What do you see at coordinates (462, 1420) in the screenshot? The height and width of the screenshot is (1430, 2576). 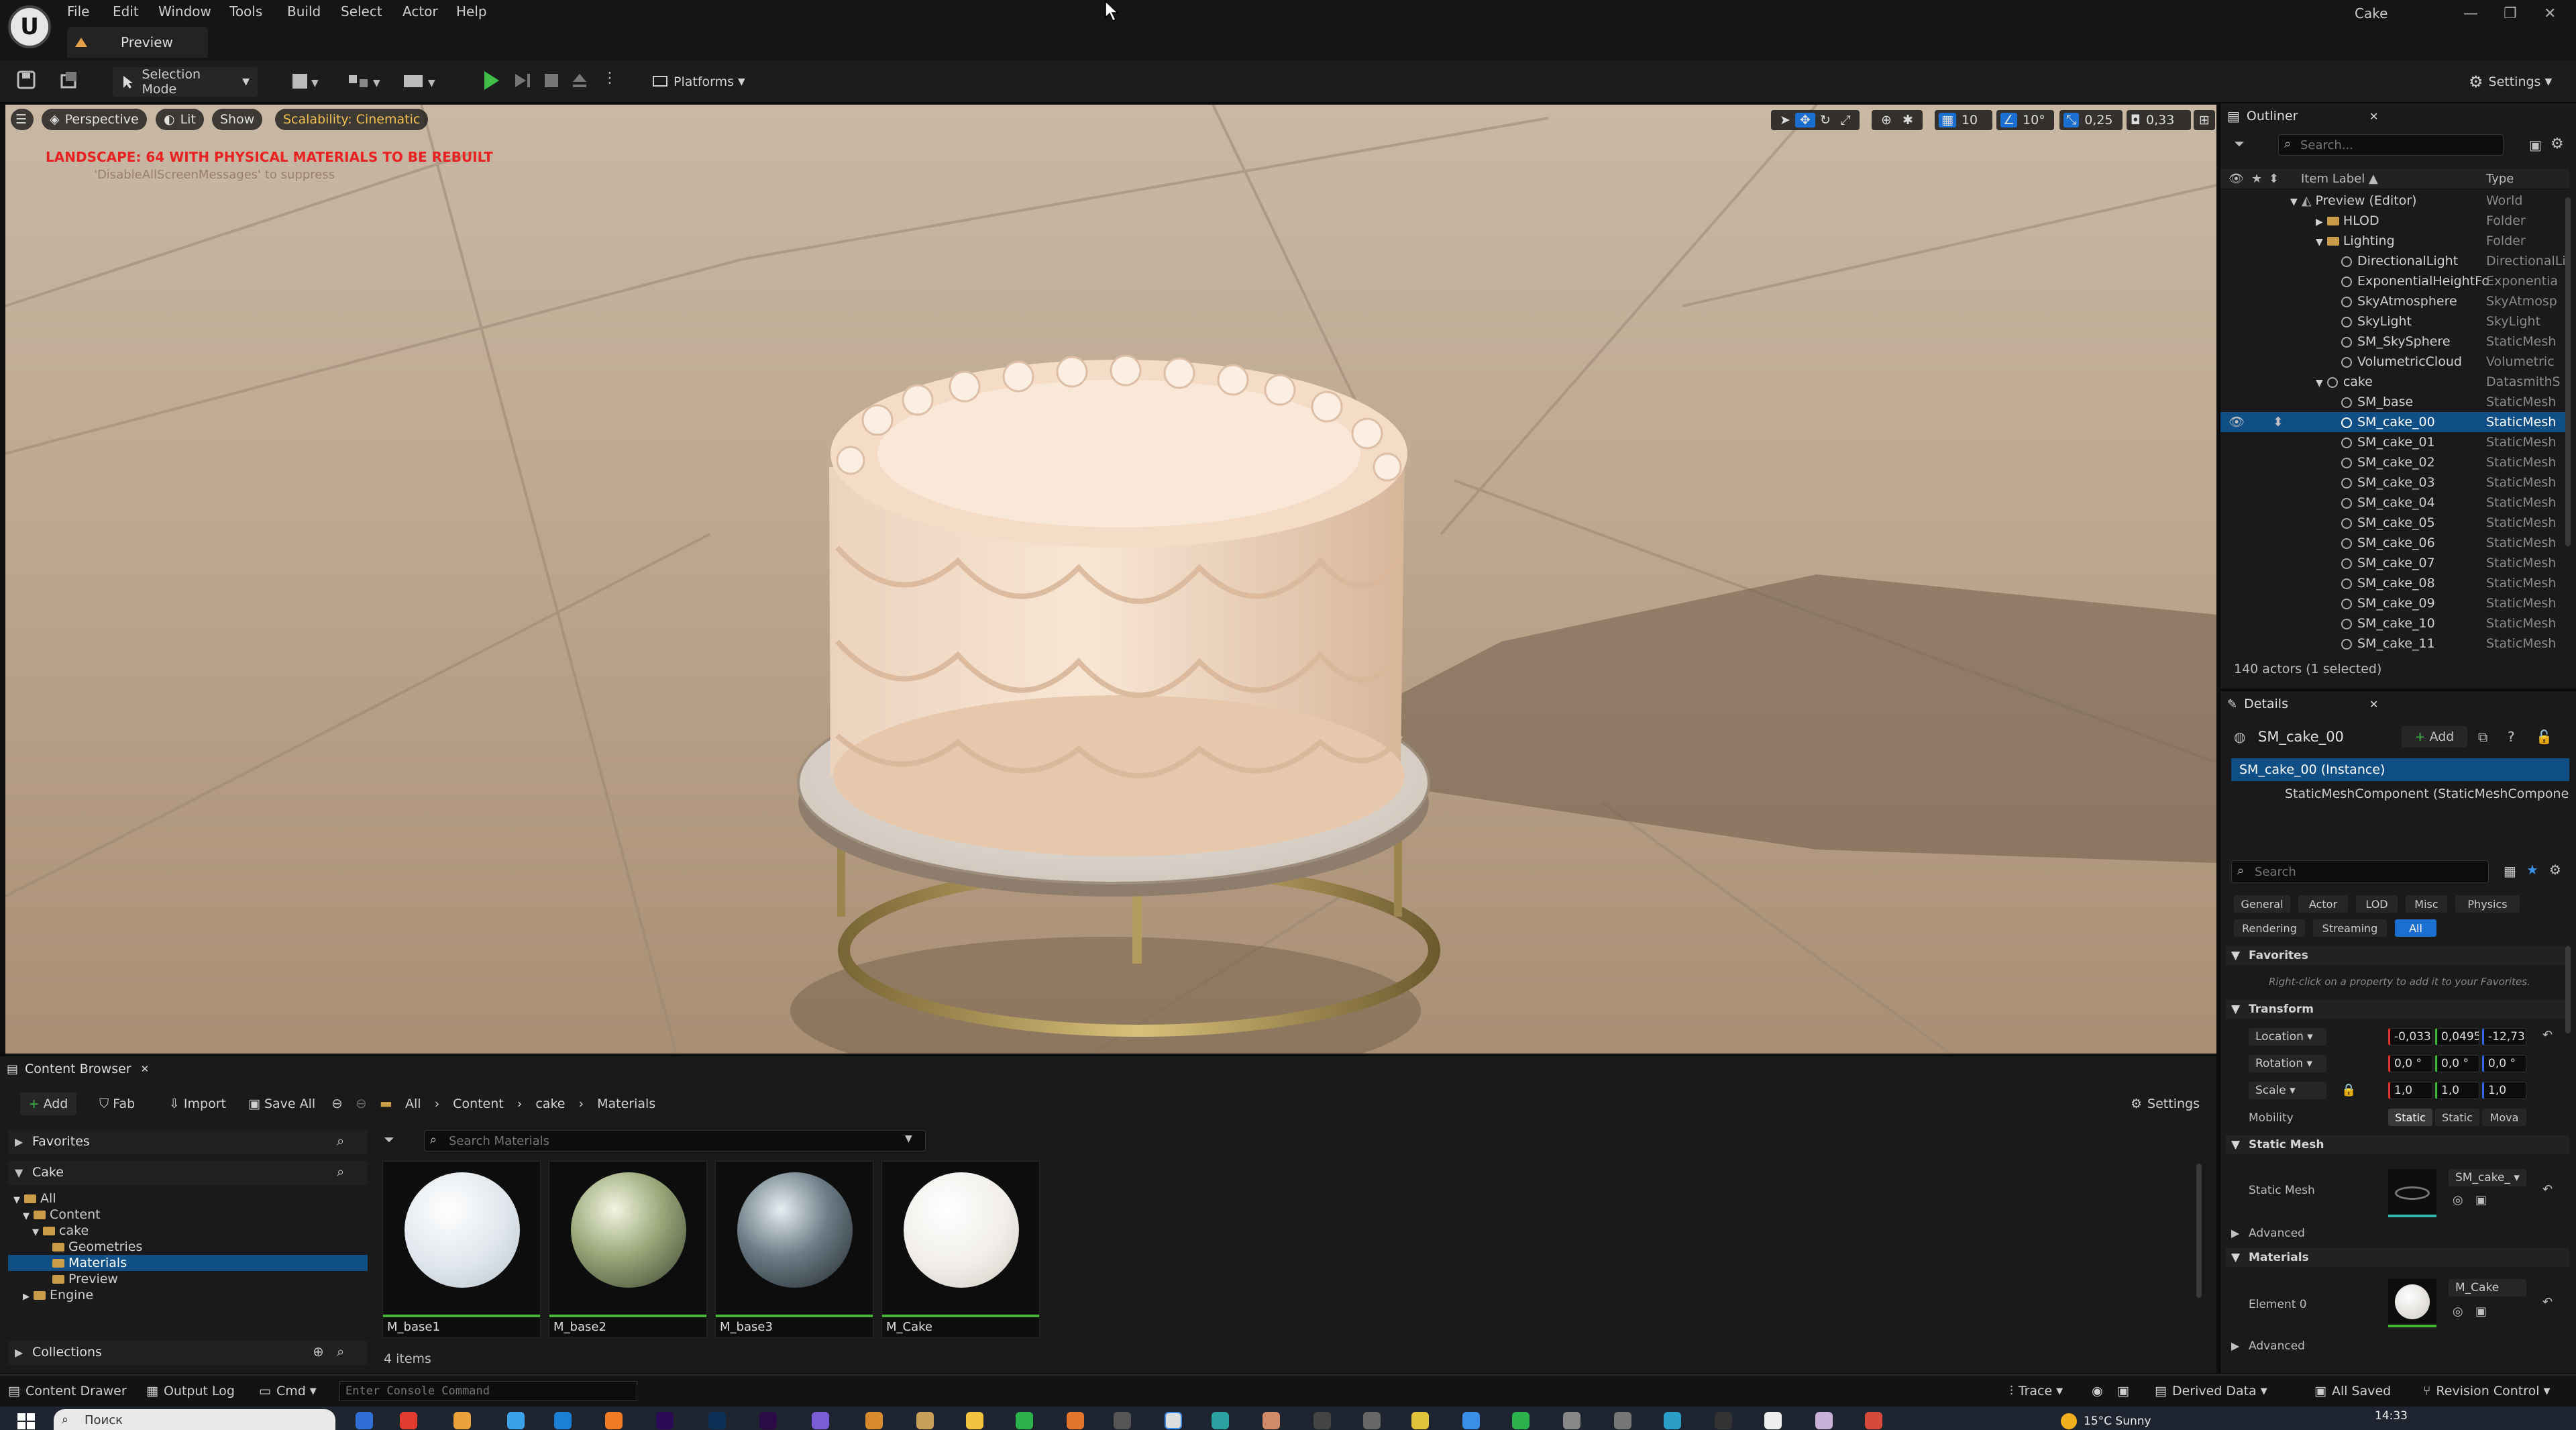 I see `chrome-icon` at bounding box center [462, 1420].